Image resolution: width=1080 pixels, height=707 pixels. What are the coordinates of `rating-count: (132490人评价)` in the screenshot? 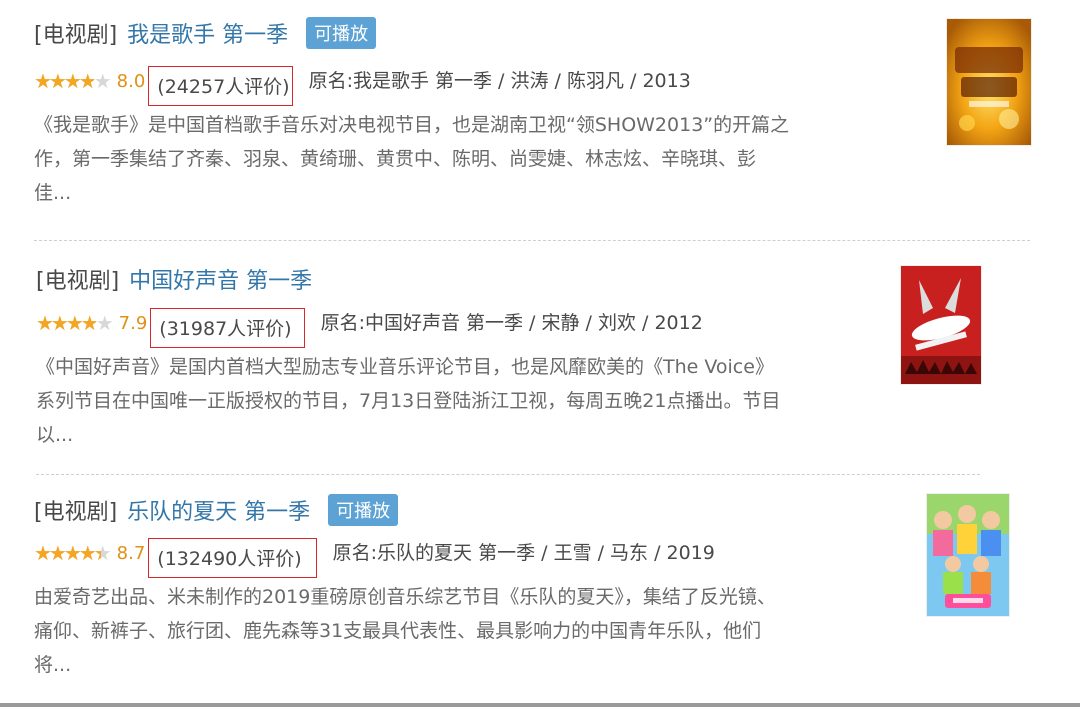 It's located at (232, 558).